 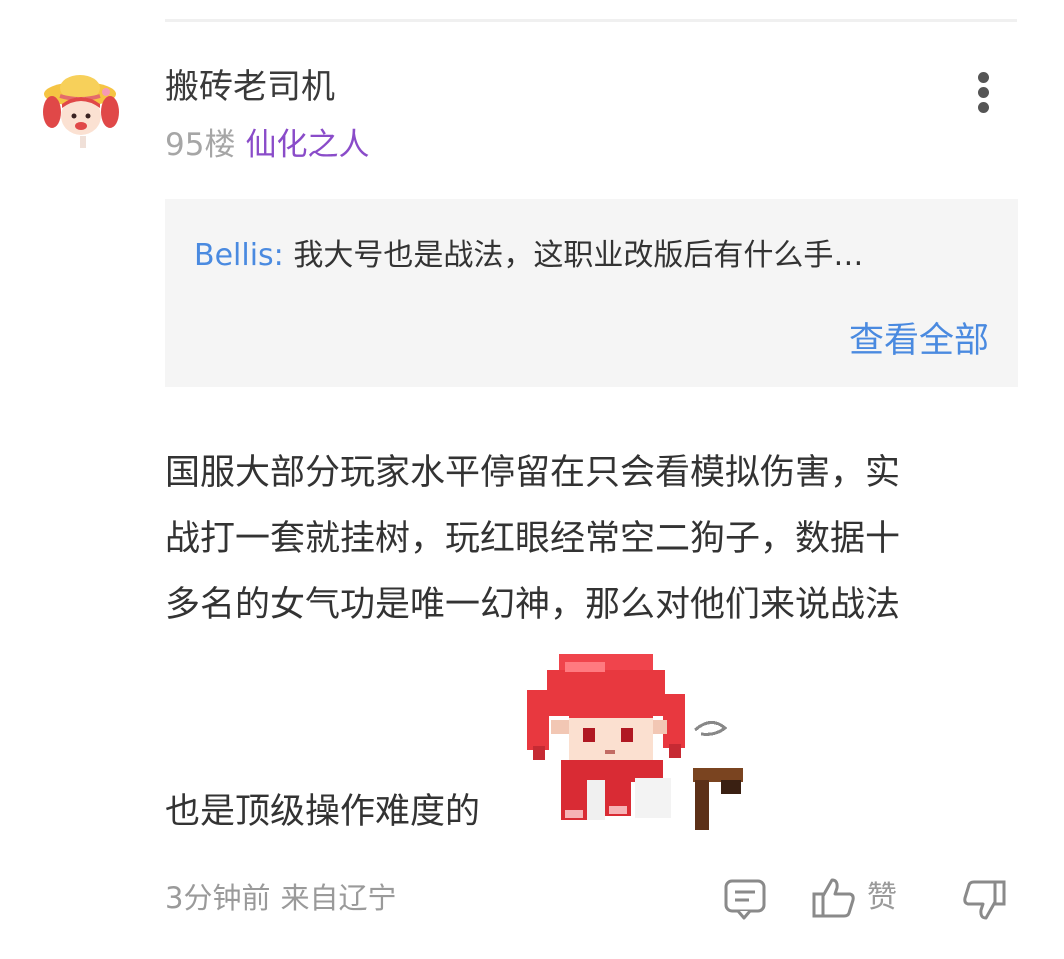 I want to click on sticker-graphic, so click(x=635, y=742).